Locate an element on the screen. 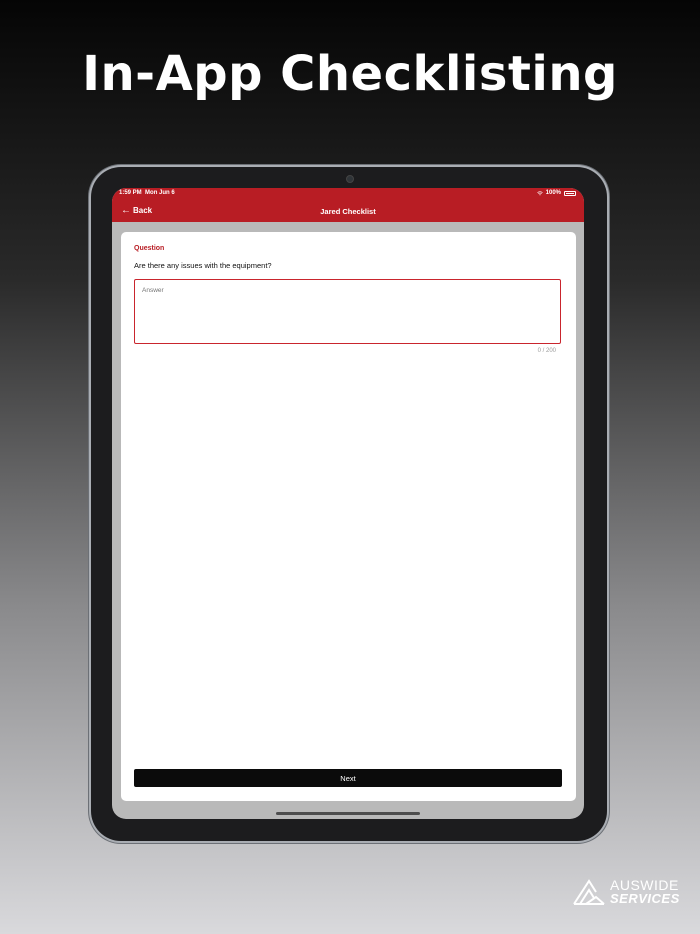  status-time-text: 1:59 PM is located at coordinates (130, 193).